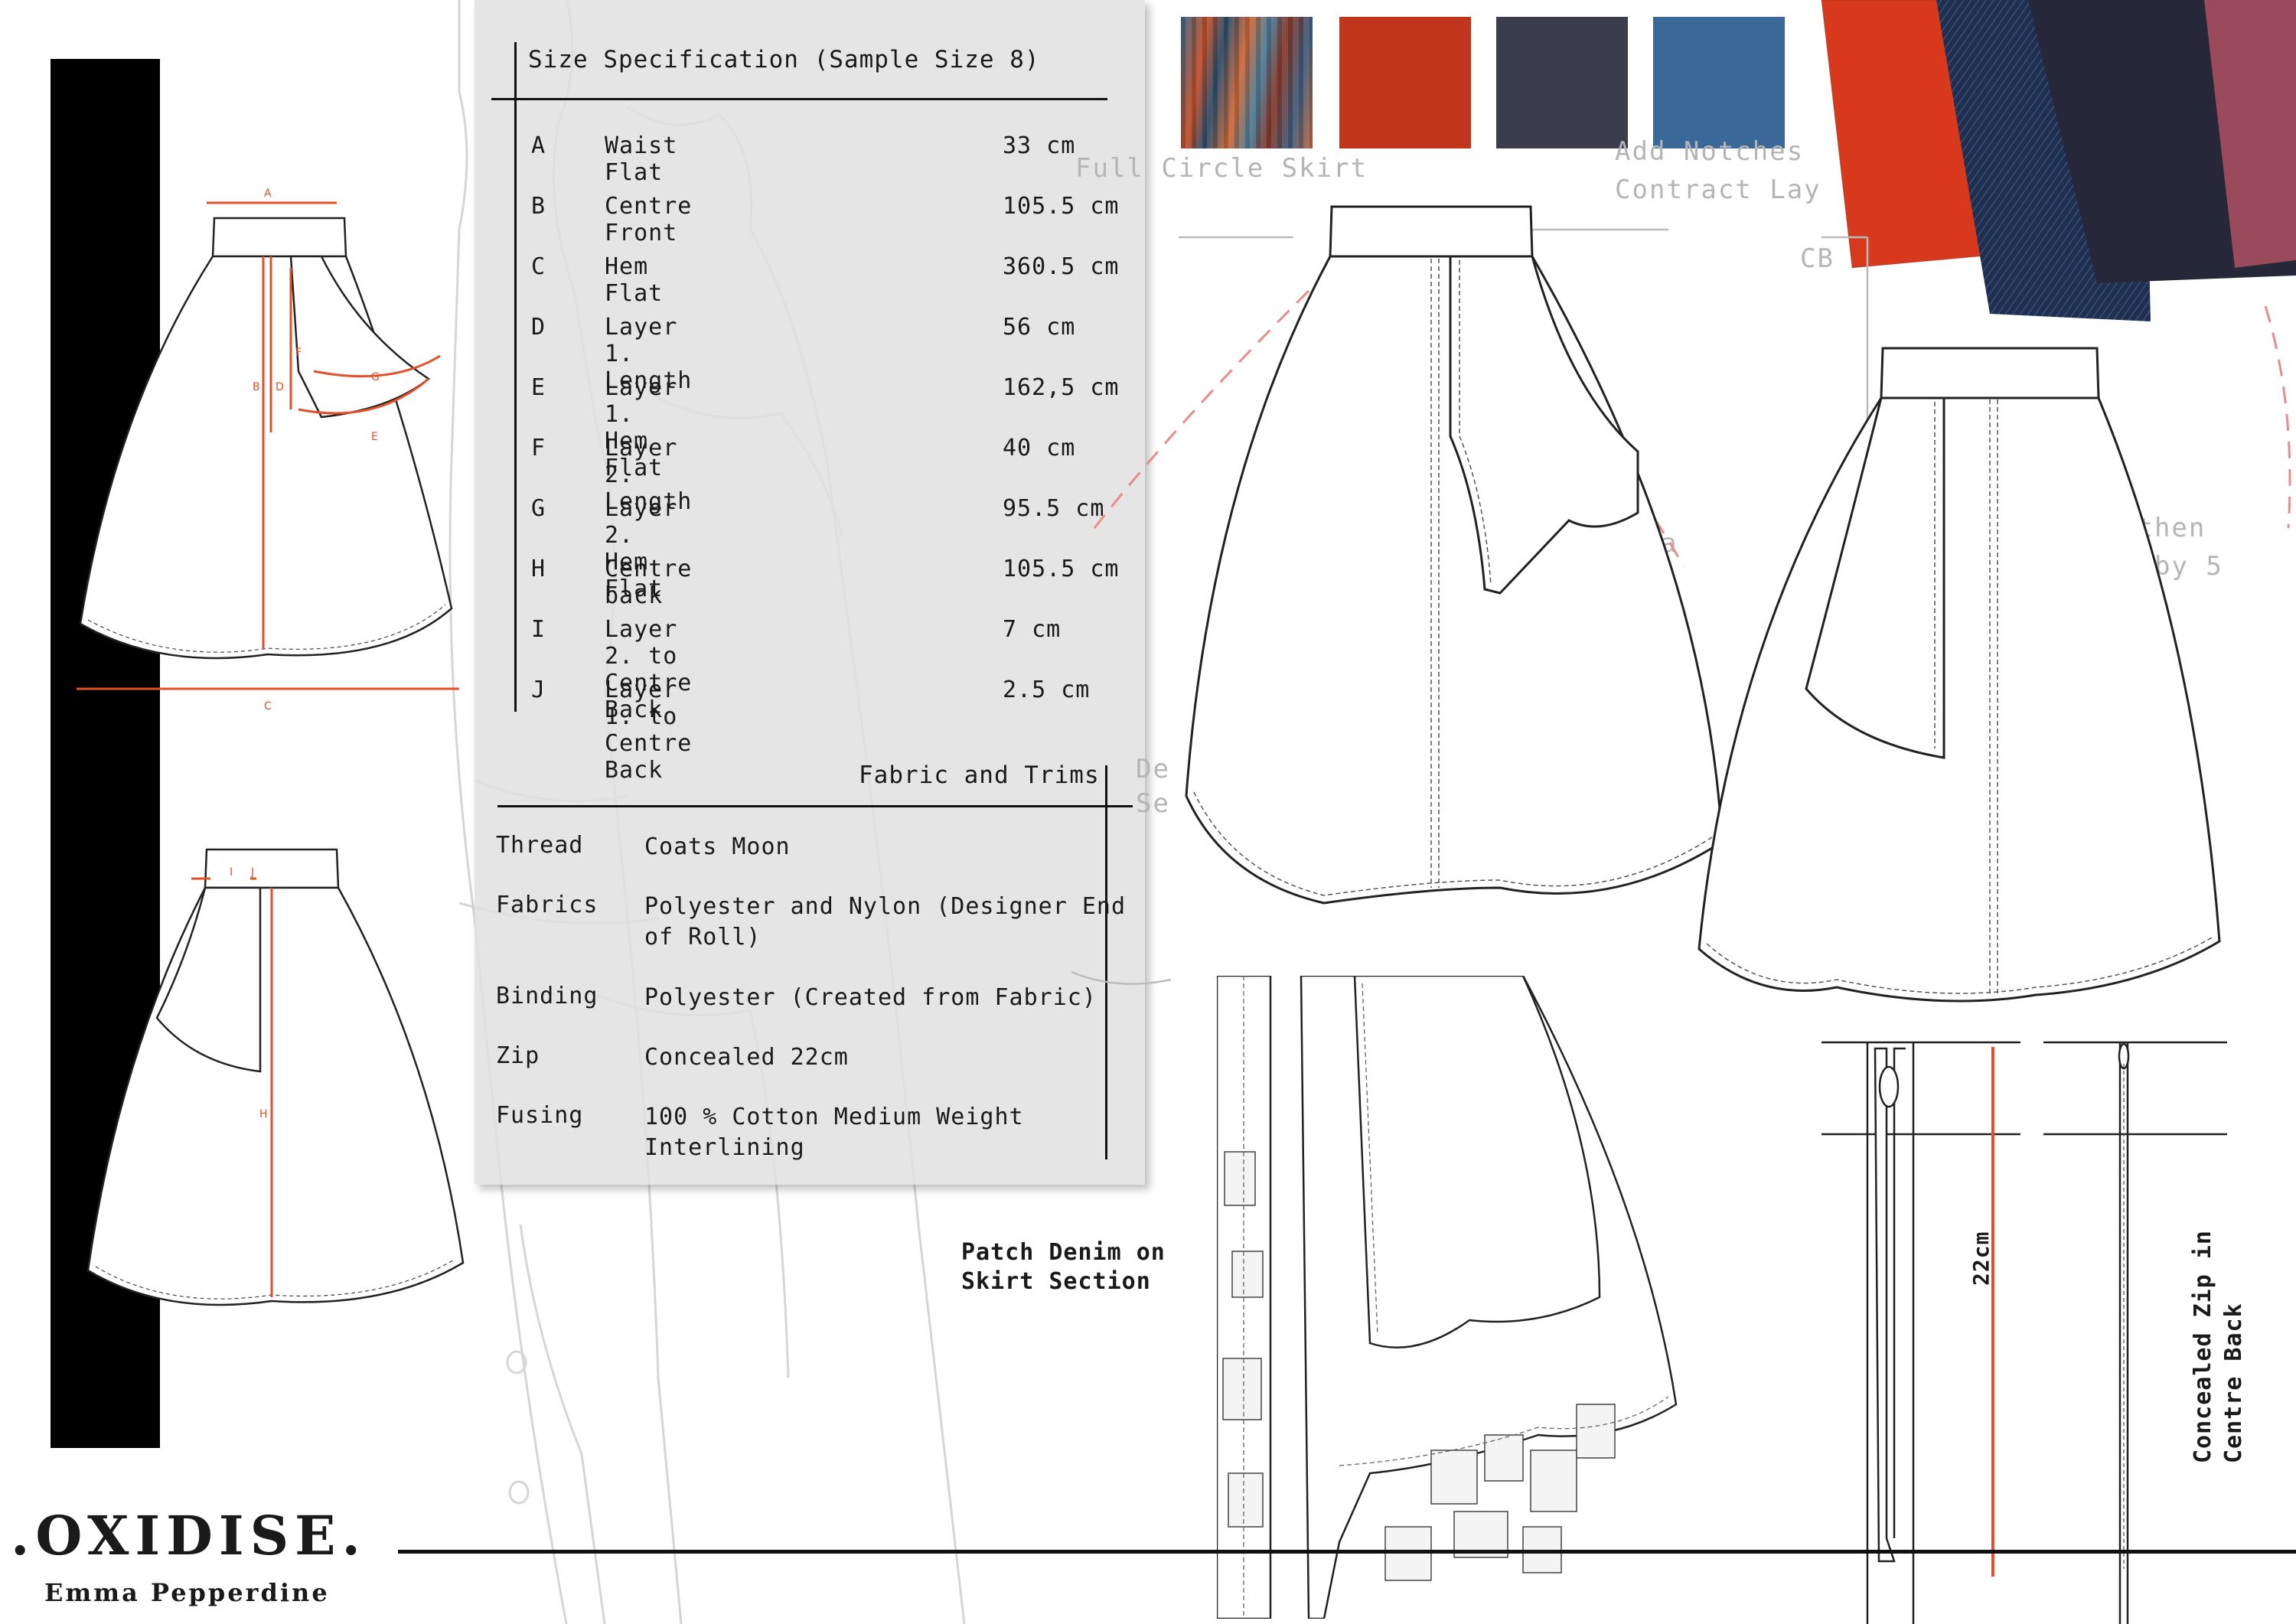 This screenshot has height=1624, width=2296. What do you see at coordinates (538, 145) in the screenshot?
I see `spec-key: A` at bounding box center [538, 145].